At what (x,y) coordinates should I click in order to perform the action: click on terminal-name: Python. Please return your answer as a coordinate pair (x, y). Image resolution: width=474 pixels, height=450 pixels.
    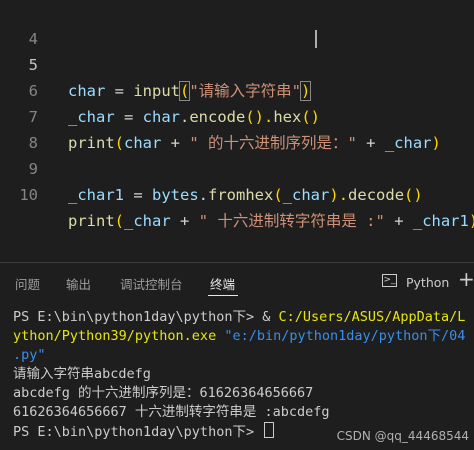
    Looking at the image, I should click on (427, 282).